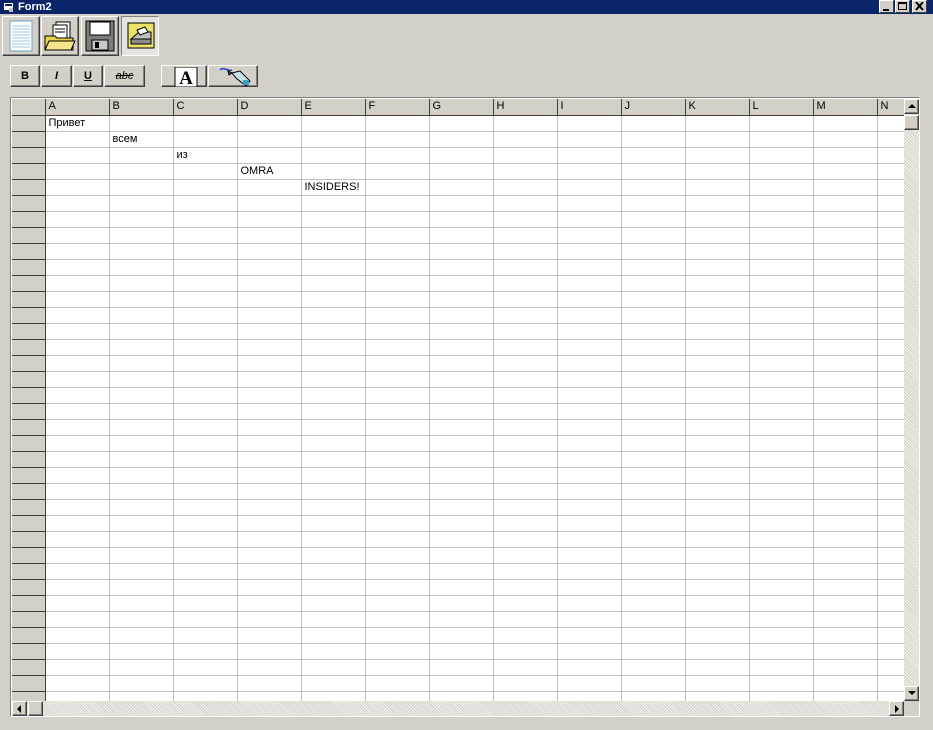 Image resolution: width=933 pixels, height=730 pixels. Describe the element at coordinates (781, 107) in the screenshot. I see `column-header: L` at that location.